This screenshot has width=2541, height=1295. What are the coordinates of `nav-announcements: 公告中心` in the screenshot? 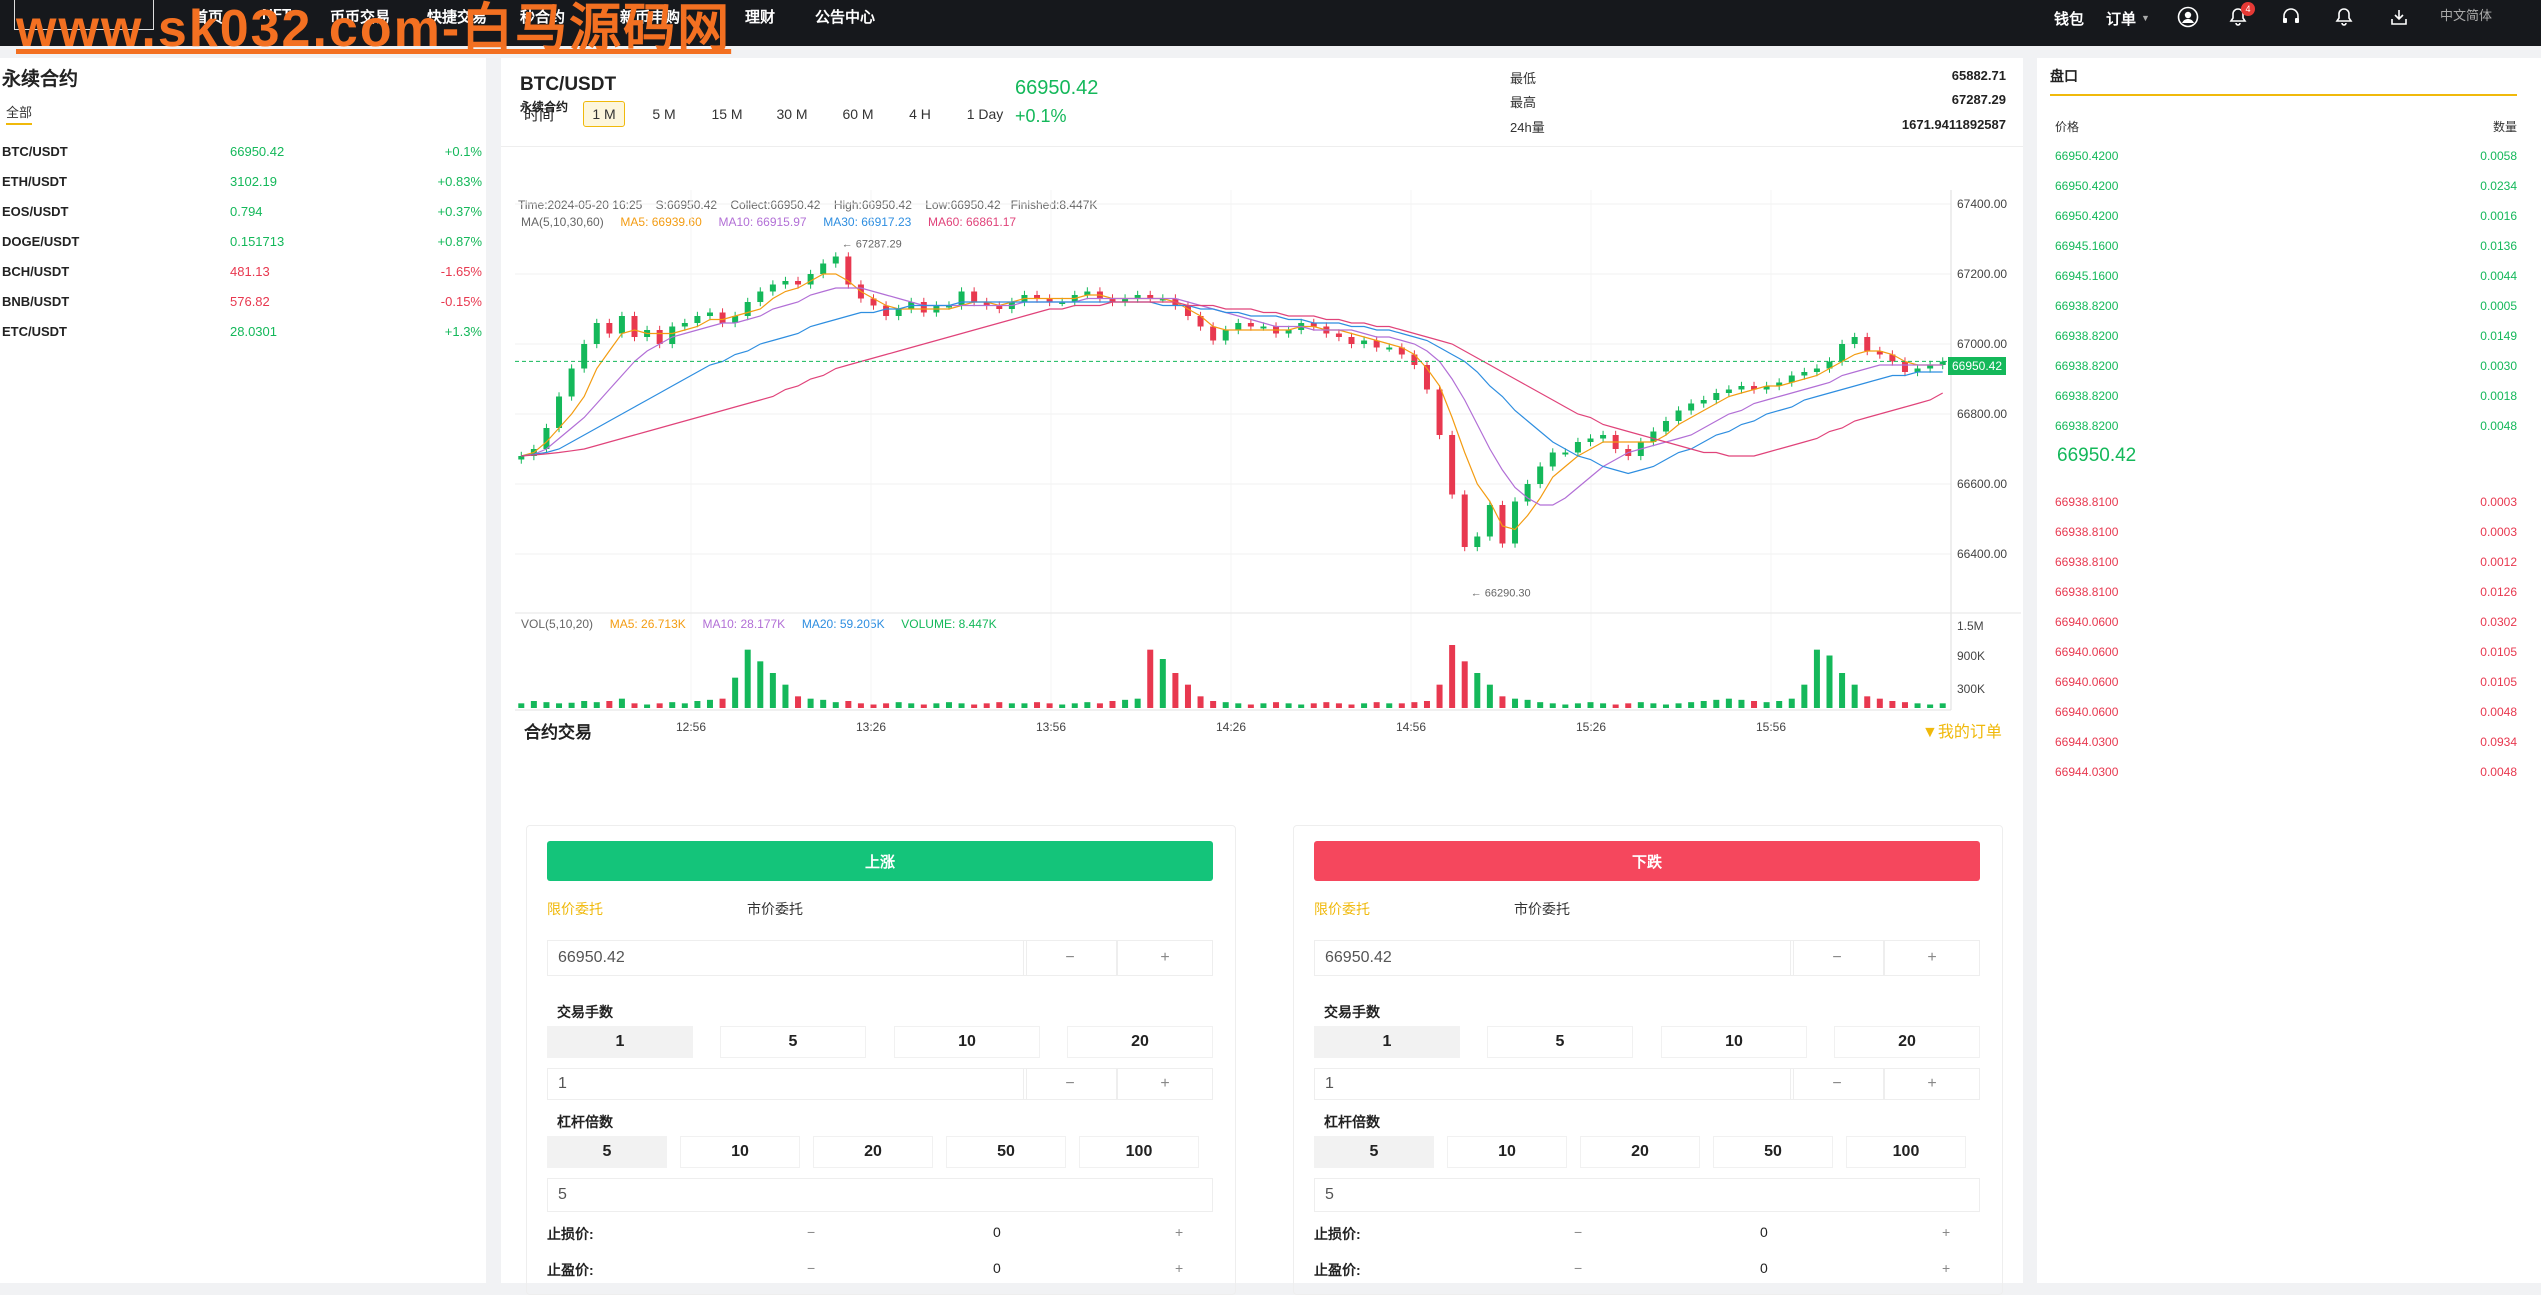 It's located at (845, 16).